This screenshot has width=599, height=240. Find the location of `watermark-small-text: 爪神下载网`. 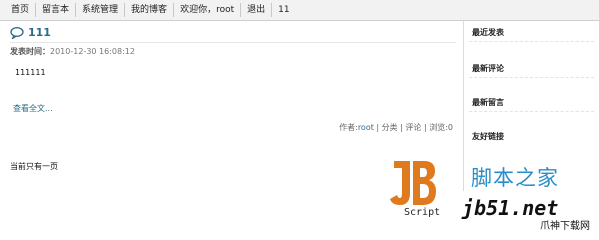

watermark-small-text: 爪神下载网 is located at coordinates (565, 226).